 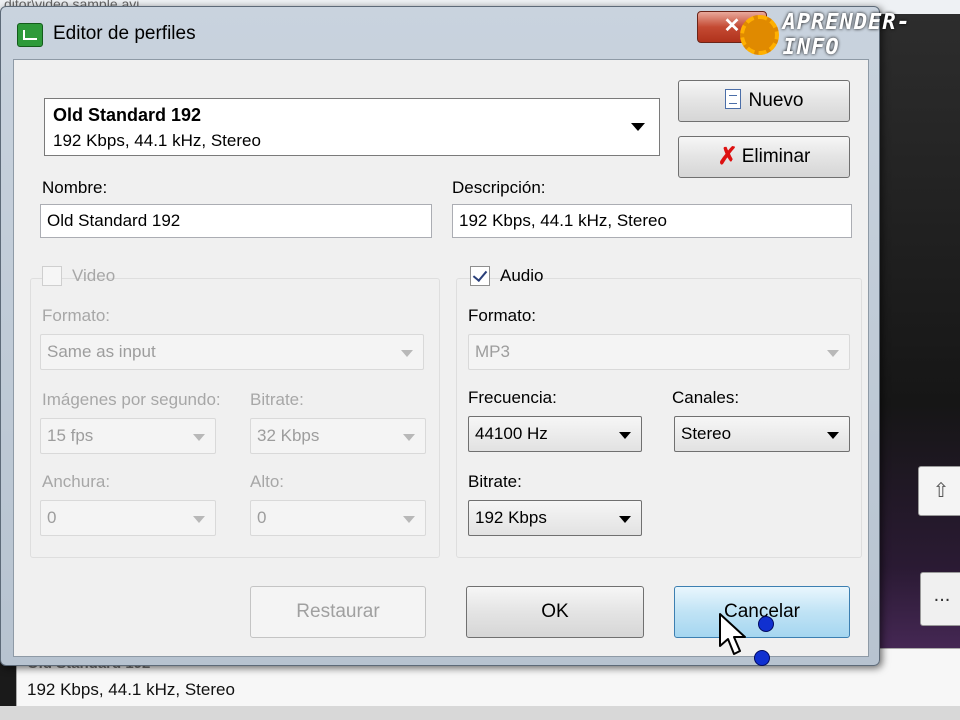 I want to click on delete-profile-button: ✗ Eliminar, so click(x=764, y=157).